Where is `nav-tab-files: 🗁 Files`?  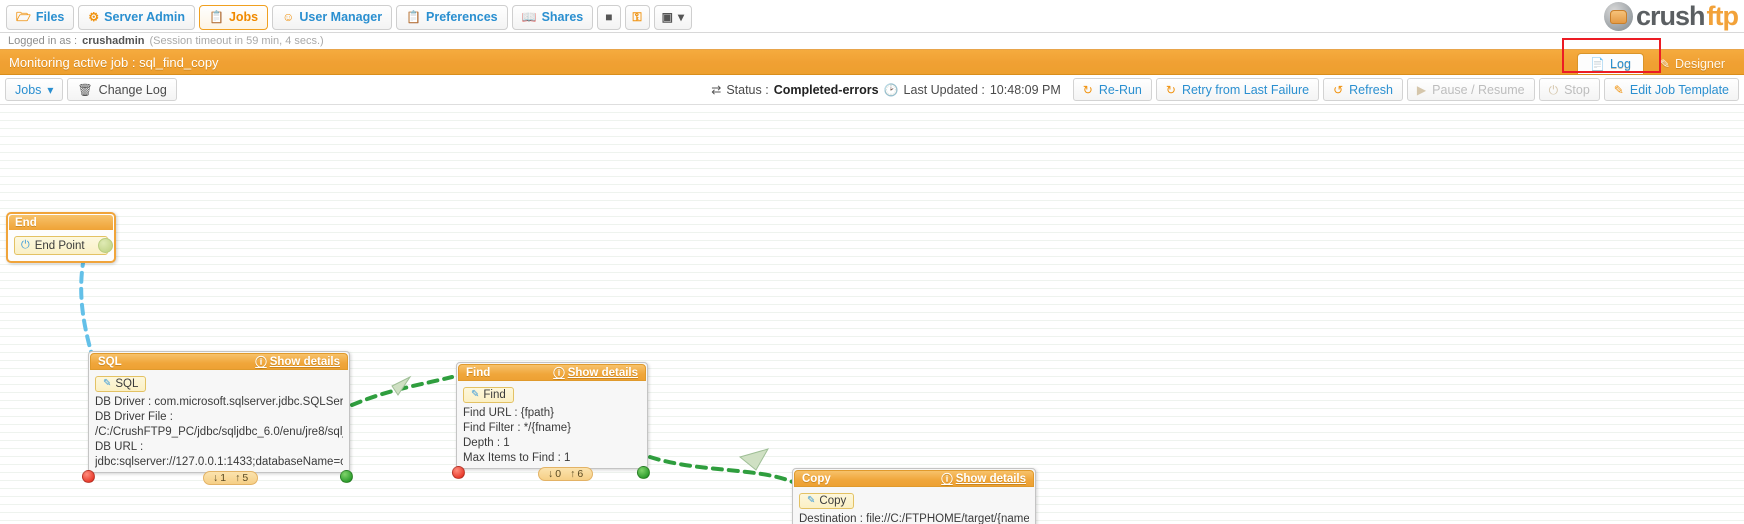
nav-tab-files: 🗁 Files is located at coordinates (40, 17).